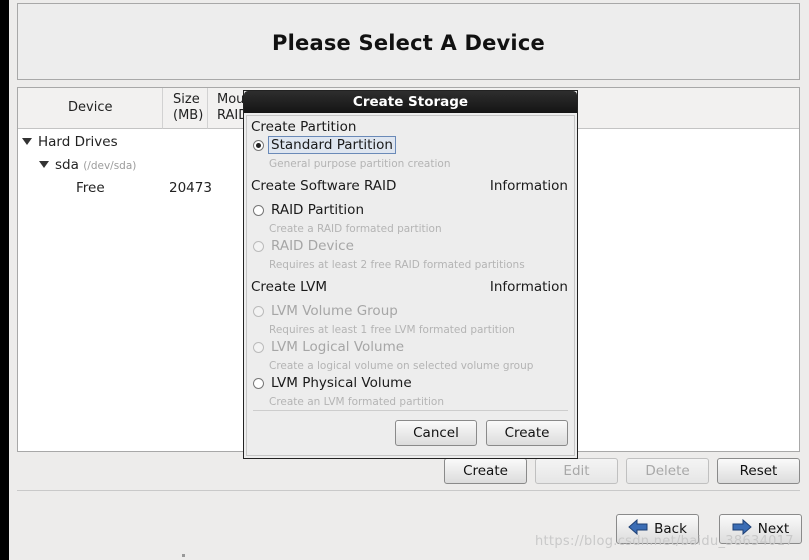 This screenshot has height=560, width=809. Describe the element at coordinates (527, 433) in the screenshot. I see `dialog-create-button: Create` at that location.